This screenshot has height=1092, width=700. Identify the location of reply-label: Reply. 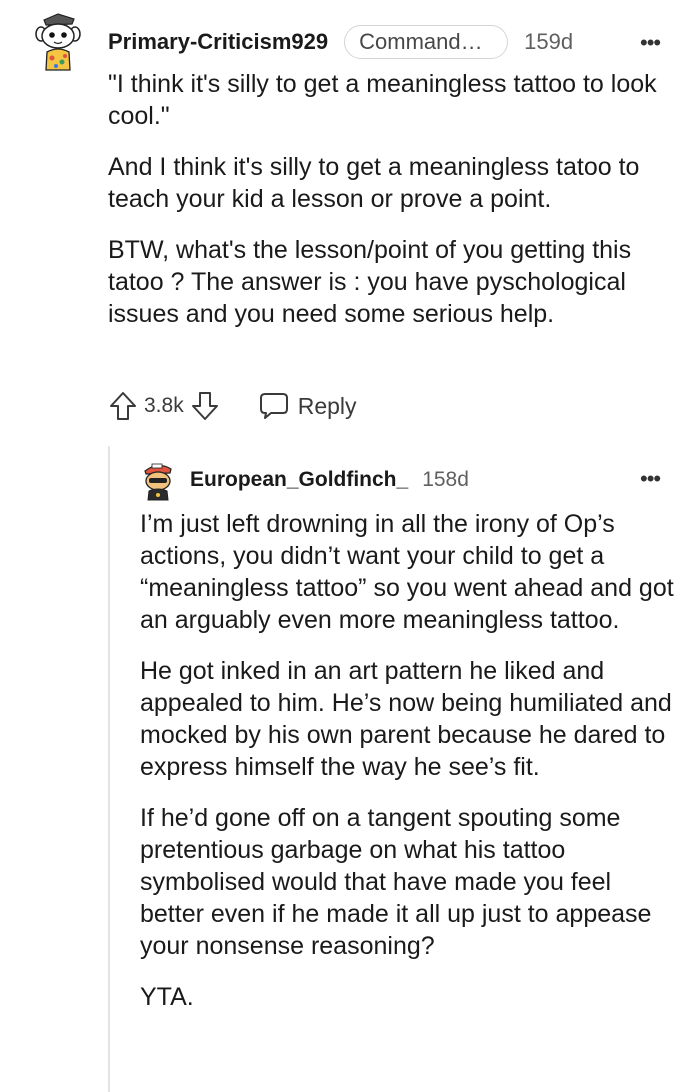
(327, 405).